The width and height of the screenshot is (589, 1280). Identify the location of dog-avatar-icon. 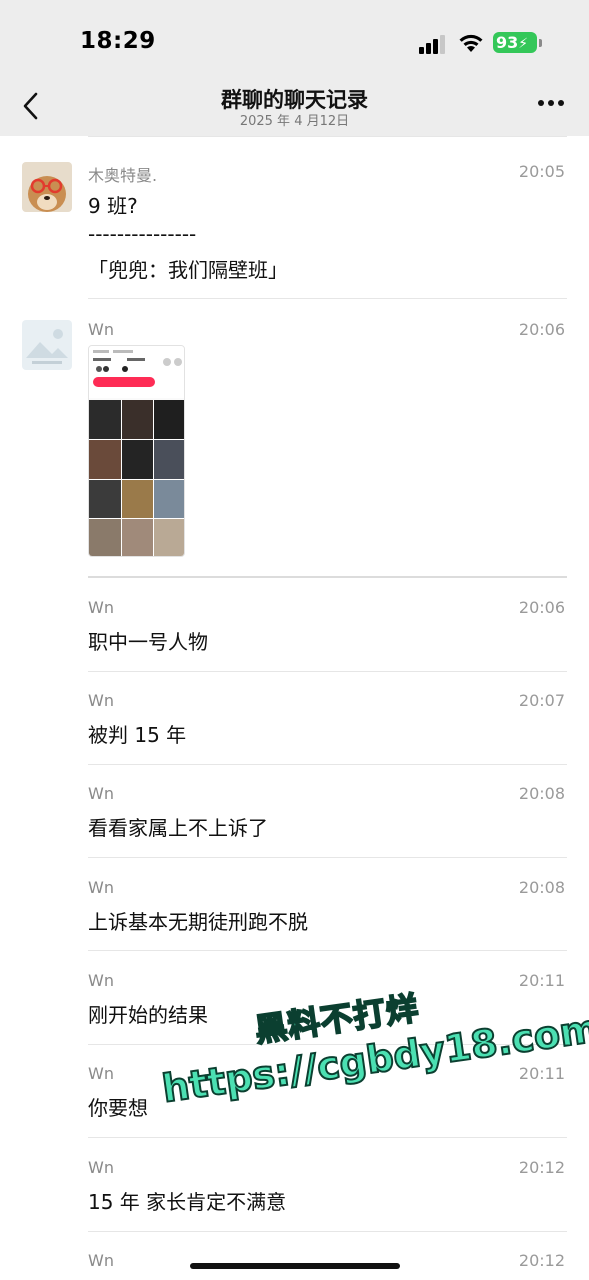
(47, 187).